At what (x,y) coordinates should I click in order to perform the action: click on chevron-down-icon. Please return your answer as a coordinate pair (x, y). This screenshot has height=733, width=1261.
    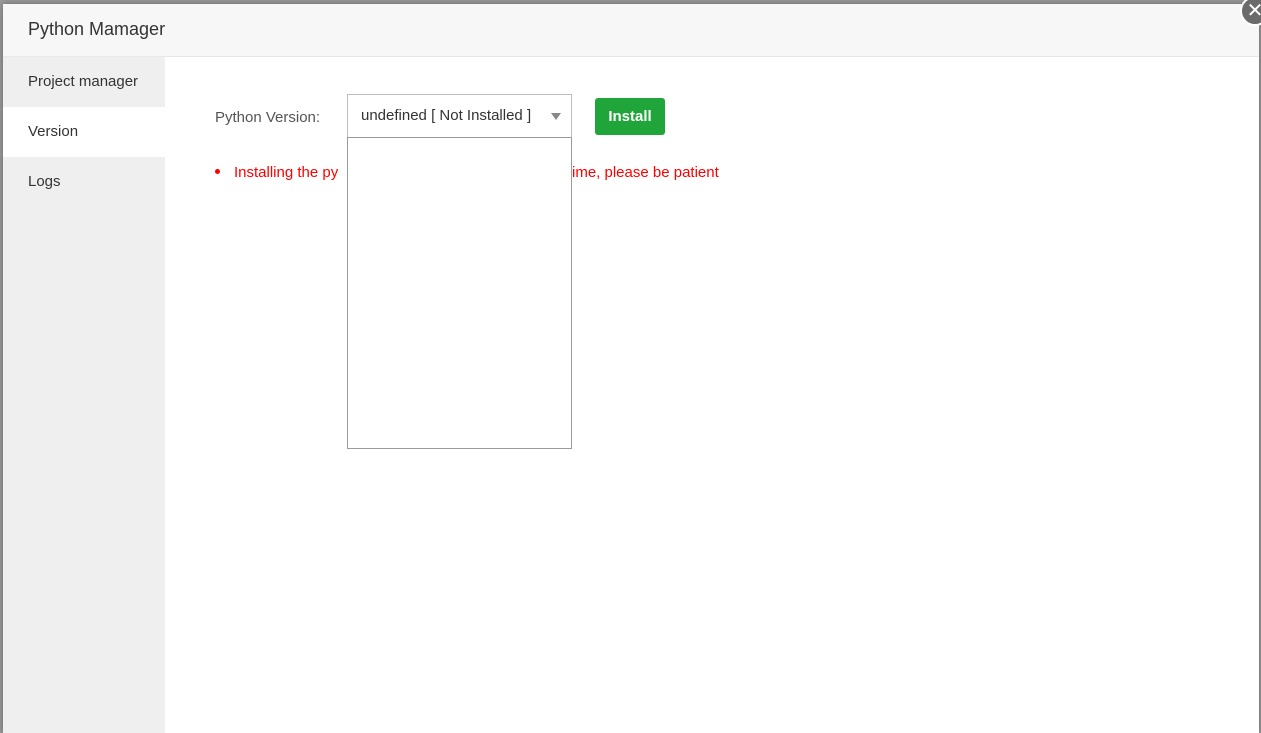
    Looking at the image, I should click on (556, 116).